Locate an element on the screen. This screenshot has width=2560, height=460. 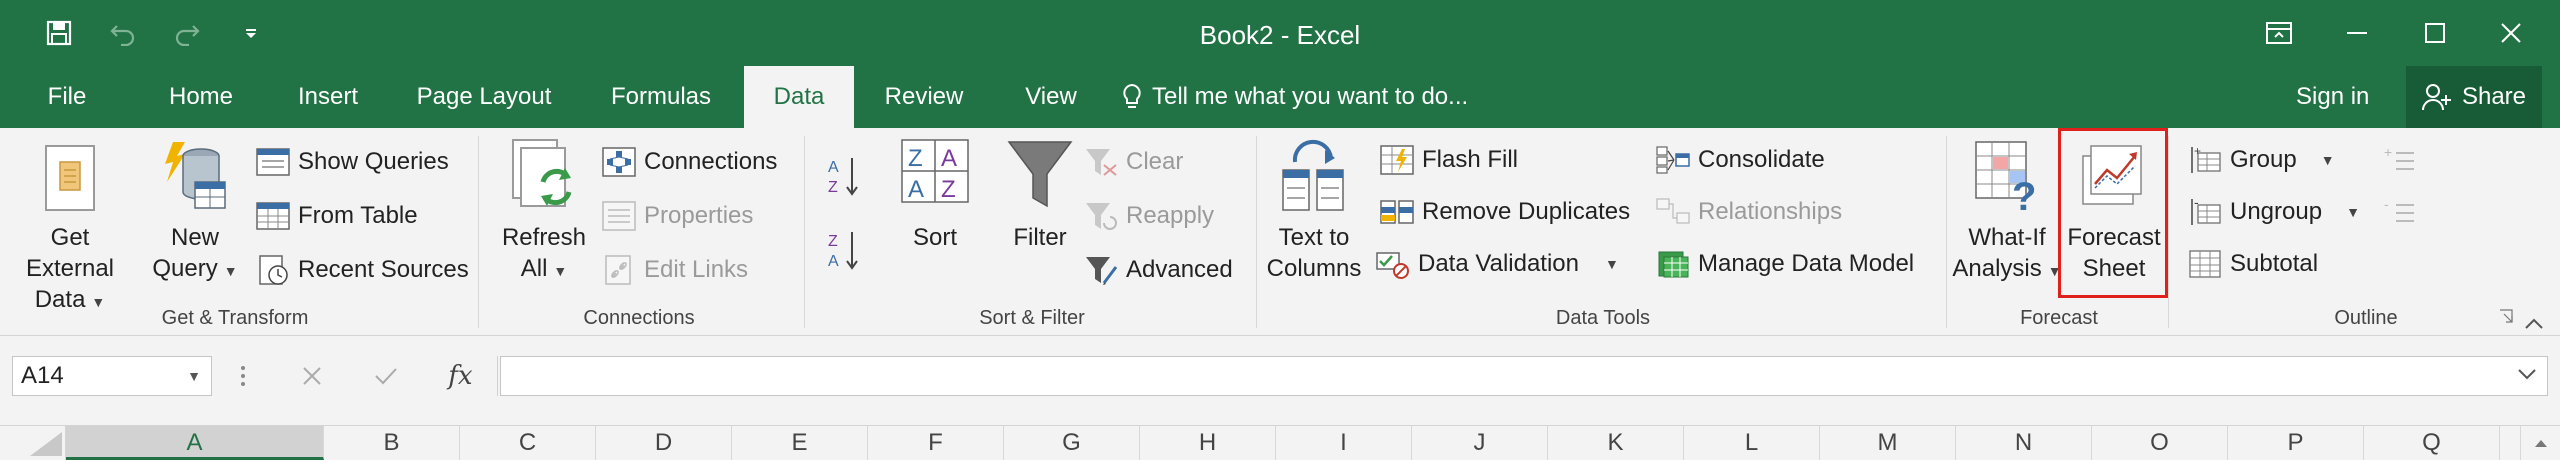
recent-sources-label: Recent Sources is located at coordinates (383, 269).